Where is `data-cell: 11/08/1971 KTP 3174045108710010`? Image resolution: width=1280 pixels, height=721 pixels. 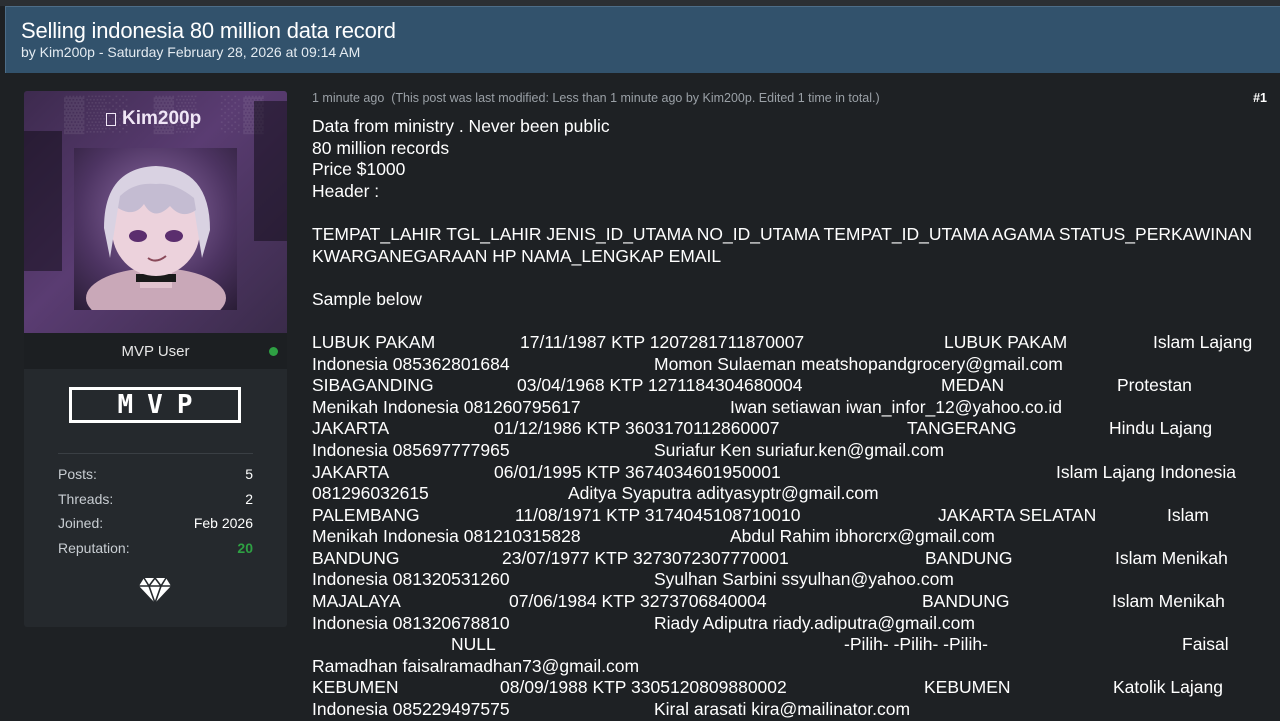 data-cell: 11/08/1971 KTP 3174045108710010 is located at coordinates (658, 514).